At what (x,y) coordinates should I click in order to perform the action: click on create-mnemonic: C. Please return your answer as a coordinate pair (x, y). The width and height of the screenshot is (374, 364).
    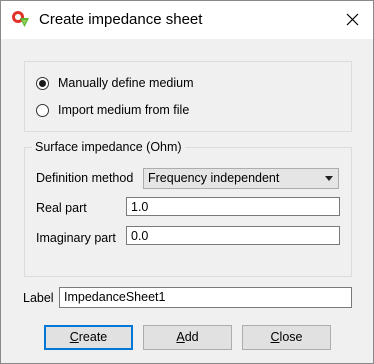
    Looking at the image, I should click on (74, 337).